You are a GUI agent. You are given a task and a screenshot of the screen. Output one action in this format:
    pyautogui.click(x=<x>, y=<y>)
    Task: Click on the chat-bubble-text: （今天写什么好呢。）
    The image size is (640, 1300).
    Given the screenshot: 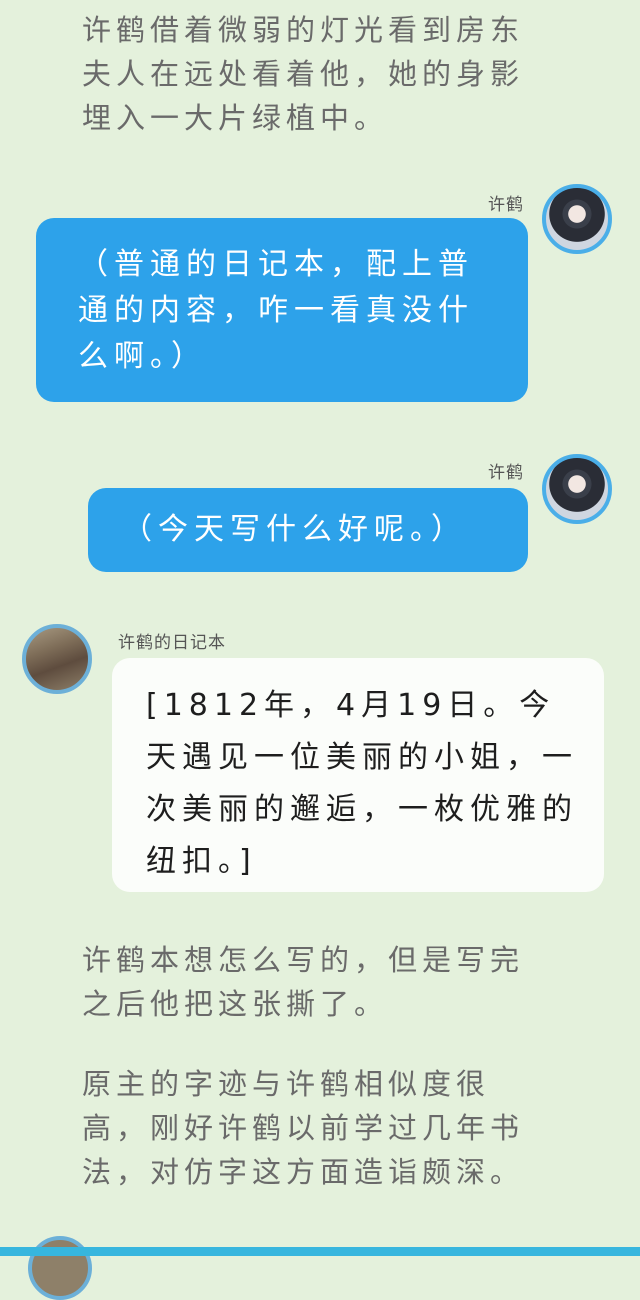 What is the action you would take?
    pyautogui.click(x=294, y=529)
    